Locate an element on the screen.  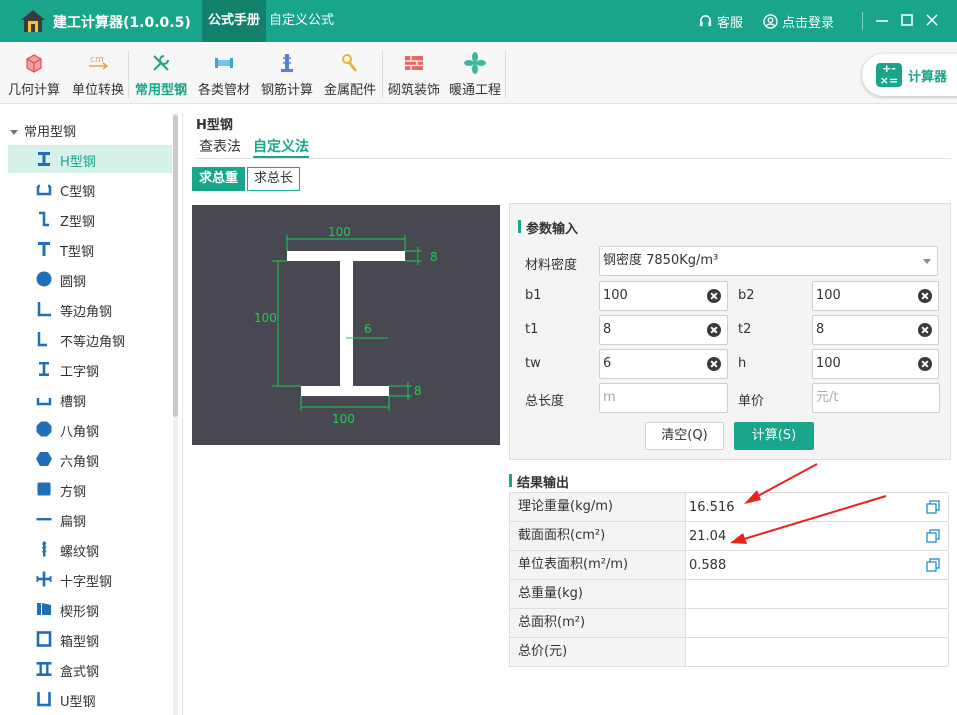
toolbar-item-rebar: 钢筋计算 is located at coordinates (287, 73).